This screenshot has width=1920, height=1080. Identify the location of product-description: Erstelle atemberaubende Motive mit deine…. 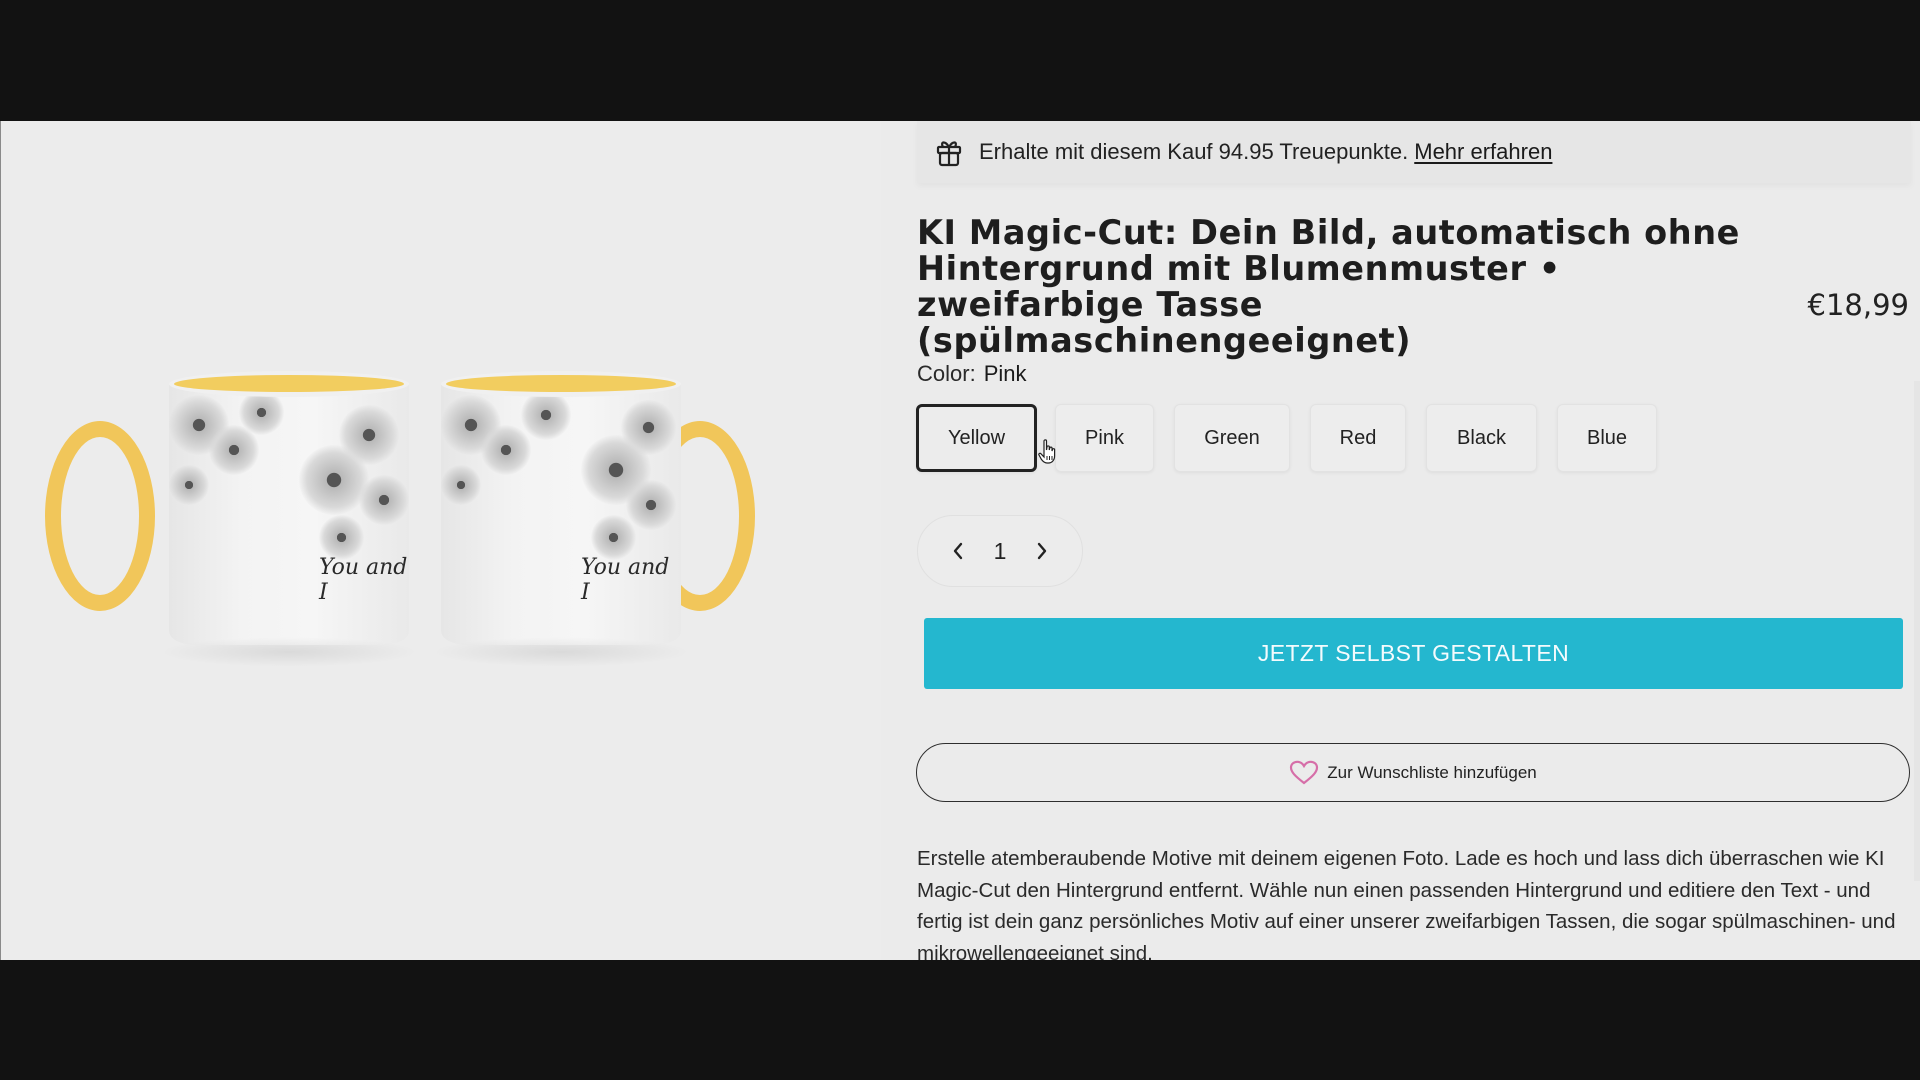
(1406, 903).